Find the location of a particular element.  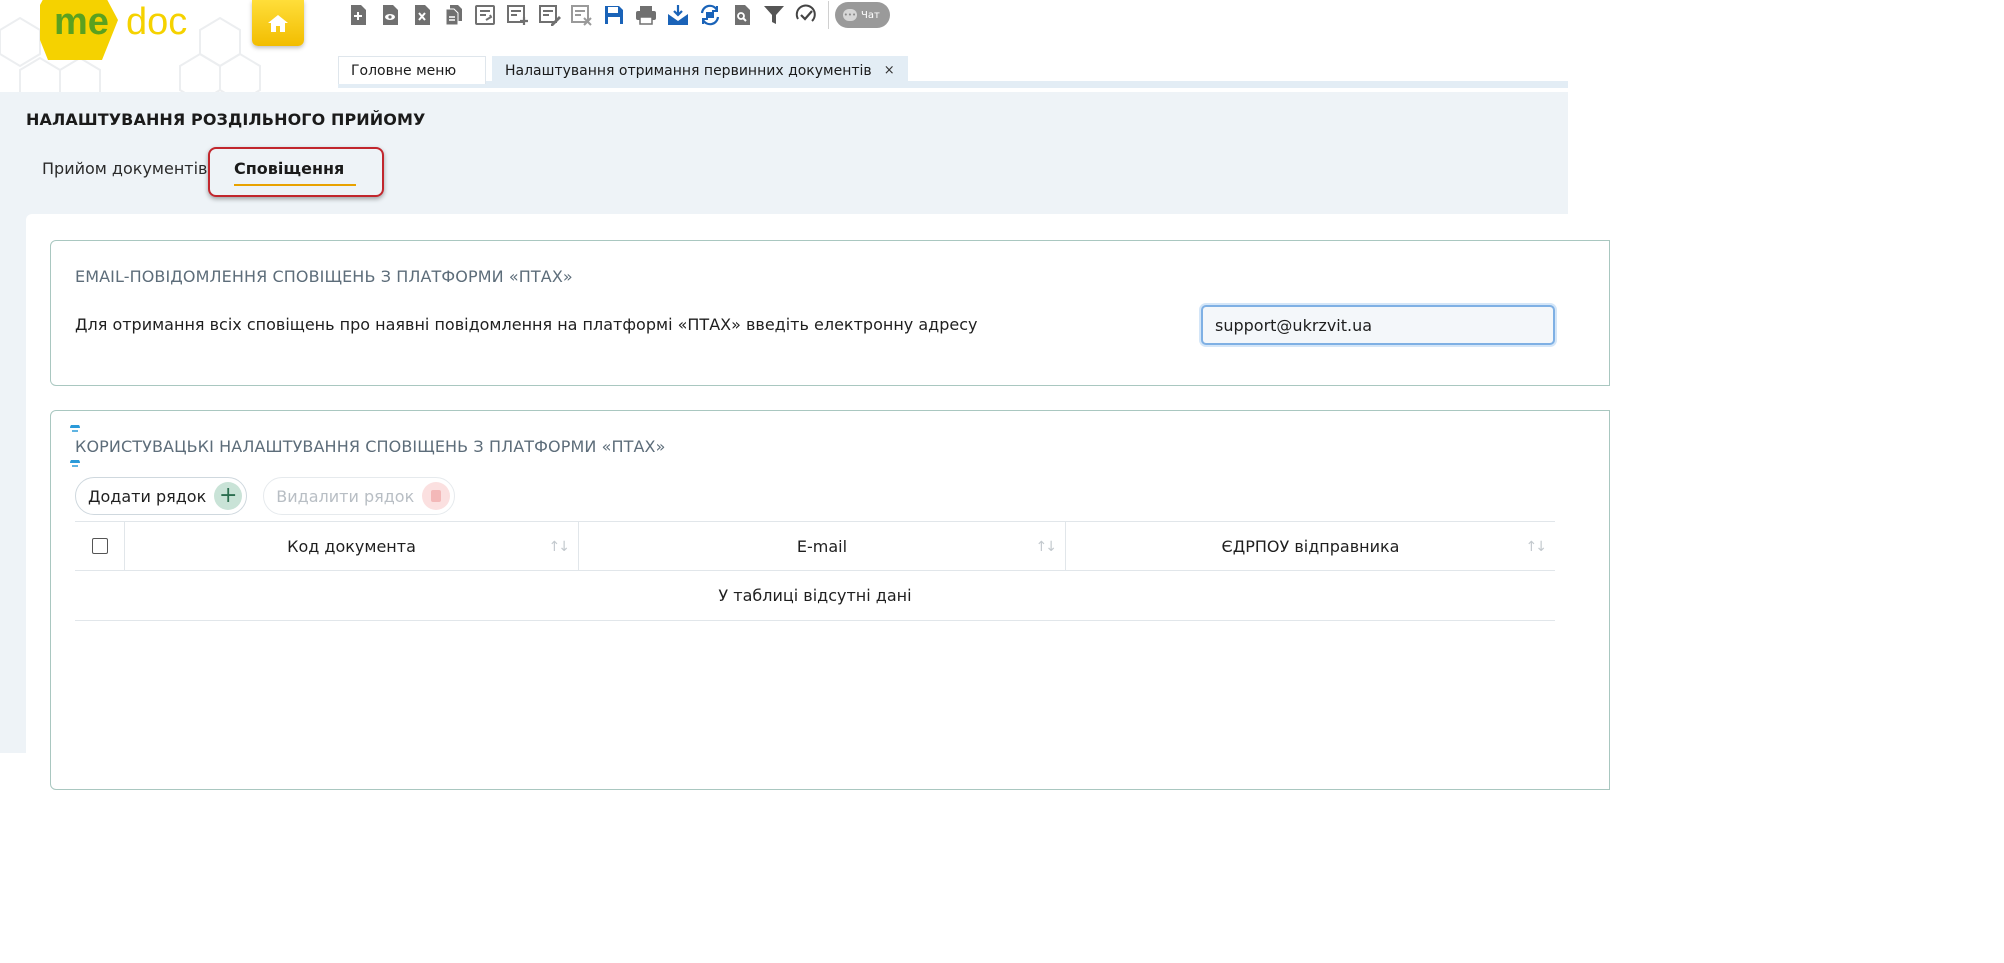

toolbar-separator is located at coordinates (828, 15).